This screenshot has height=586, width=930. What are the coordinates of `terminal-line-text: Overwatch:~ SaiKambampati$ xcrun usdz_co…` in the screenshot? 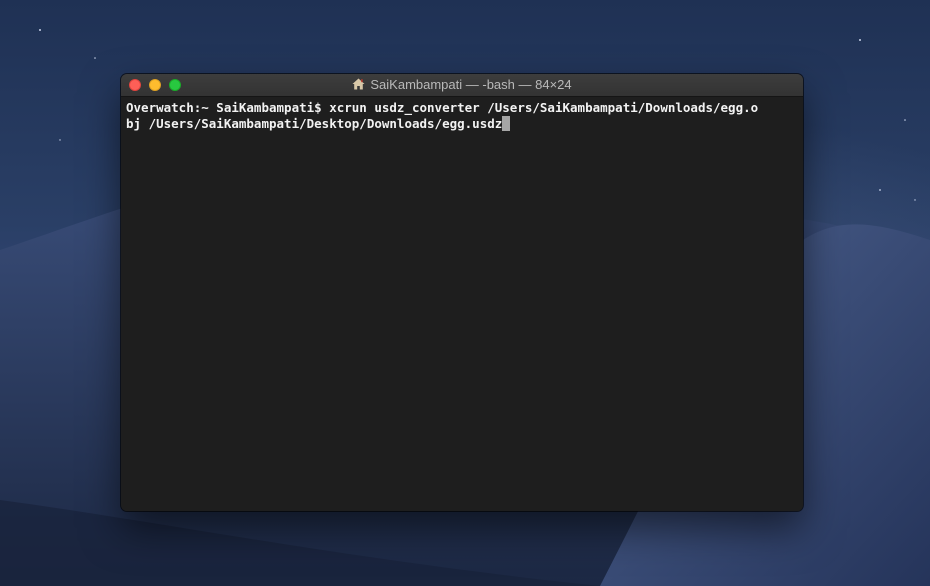 It's located at (442, 107).